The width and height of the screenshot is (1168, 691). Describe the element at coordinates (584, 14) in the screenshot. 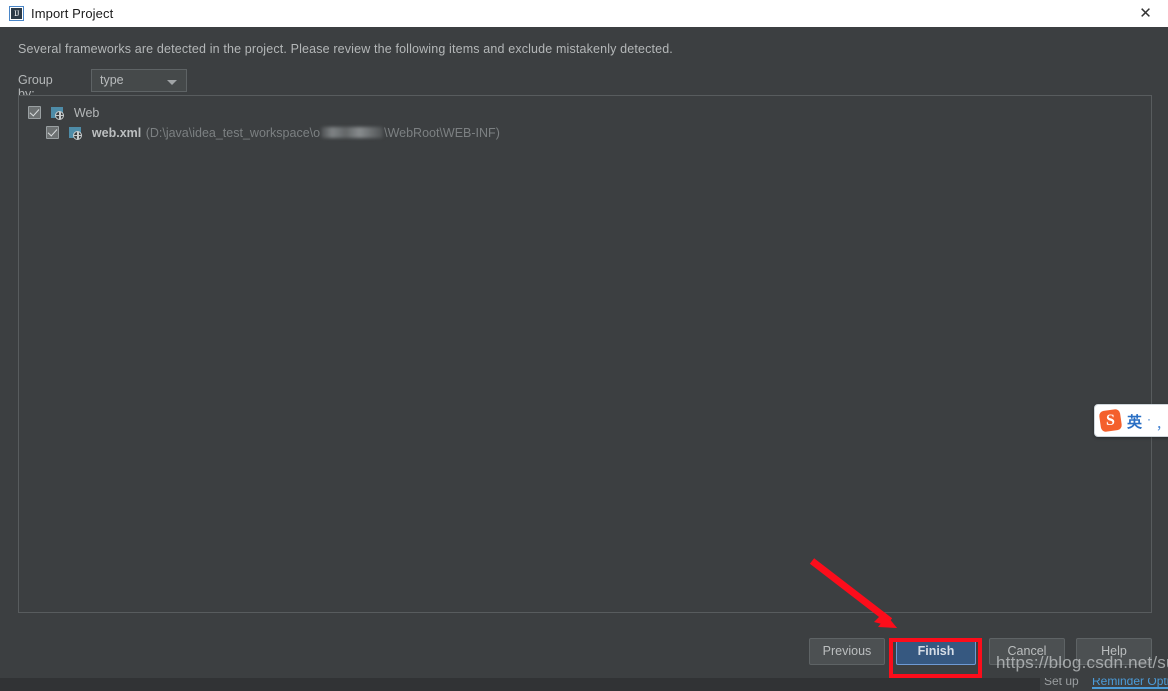

I see `title-bar: IJ Import Project ✕` at that location.